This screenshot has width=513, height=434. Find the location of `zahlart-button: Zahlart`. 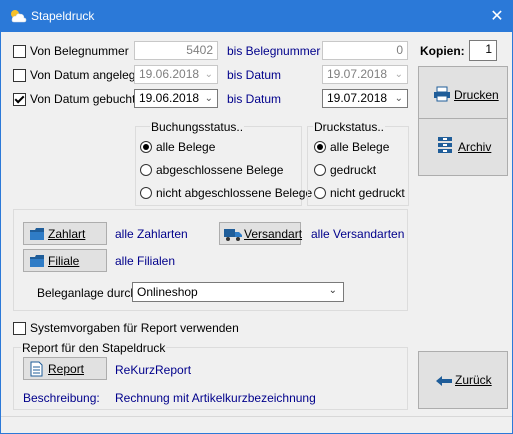

zahlart-button: Zahlart is located at coordinates (65, 233).